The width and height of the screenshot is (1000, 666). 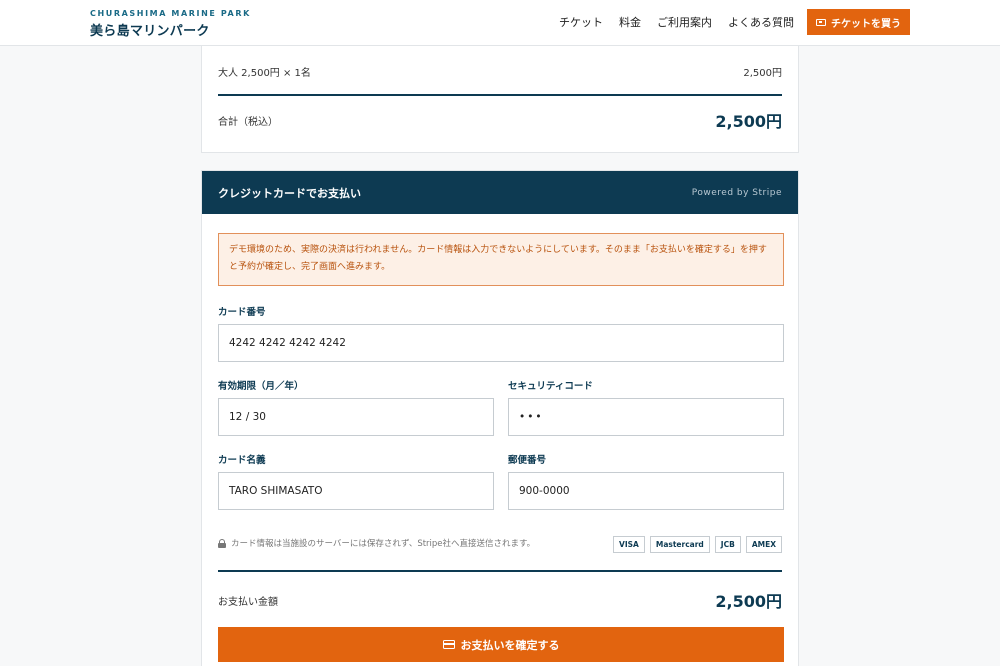 I want to click on summary-total-value: 2,500円, so click(x=748, y=121).